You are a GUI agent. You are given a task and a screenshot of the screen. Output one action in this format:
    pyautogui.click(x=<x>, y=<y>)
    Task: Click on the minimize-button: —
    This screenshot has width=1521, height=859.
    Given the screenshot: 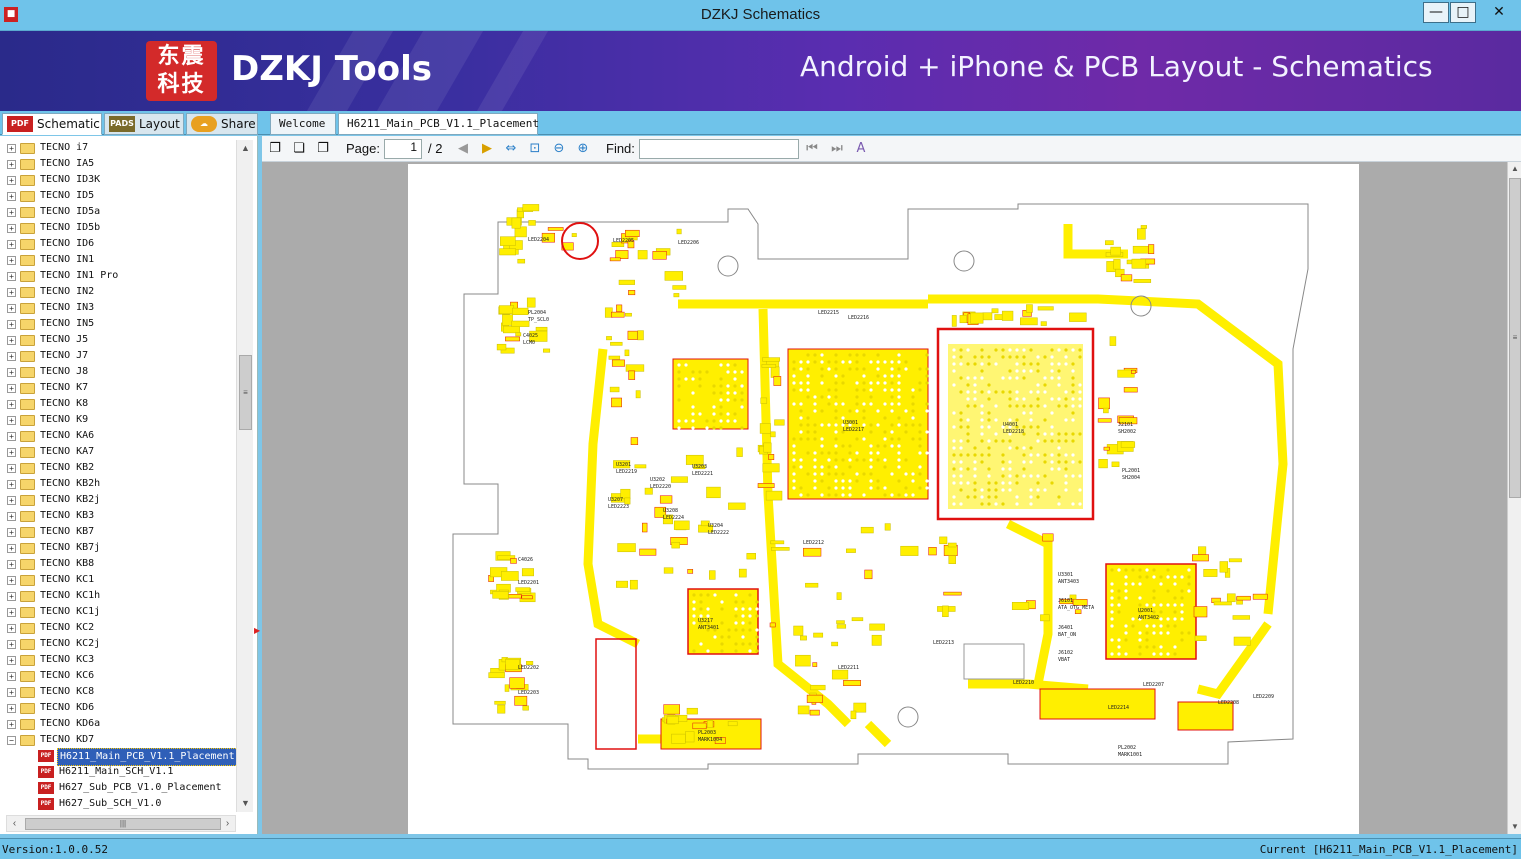 What is the action you would take?
    pyautogui.click(x=1436, y=12)
    